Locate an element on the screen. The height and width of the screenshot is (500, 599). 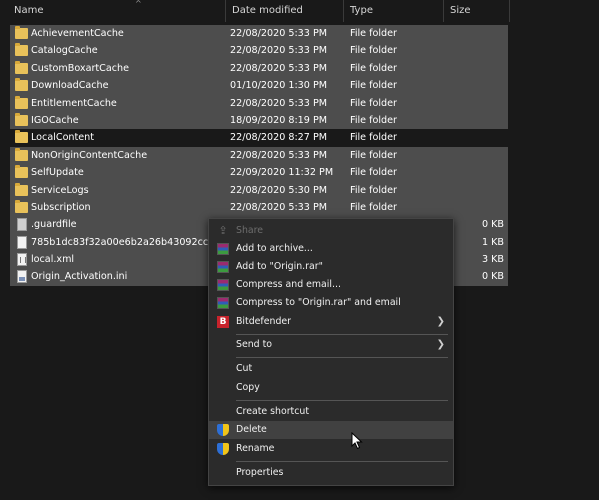
menu-item-add-to-origin-rar: Add to "Origin.rar" is located at coordinates (331, 267).